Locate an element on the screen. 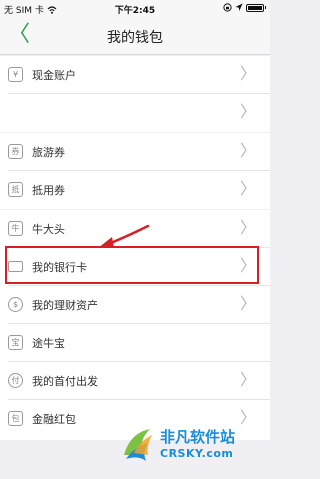 Image resolution: width=320 pixels, height=479 pixels. brand-logo is located at coordinates (138, 445).